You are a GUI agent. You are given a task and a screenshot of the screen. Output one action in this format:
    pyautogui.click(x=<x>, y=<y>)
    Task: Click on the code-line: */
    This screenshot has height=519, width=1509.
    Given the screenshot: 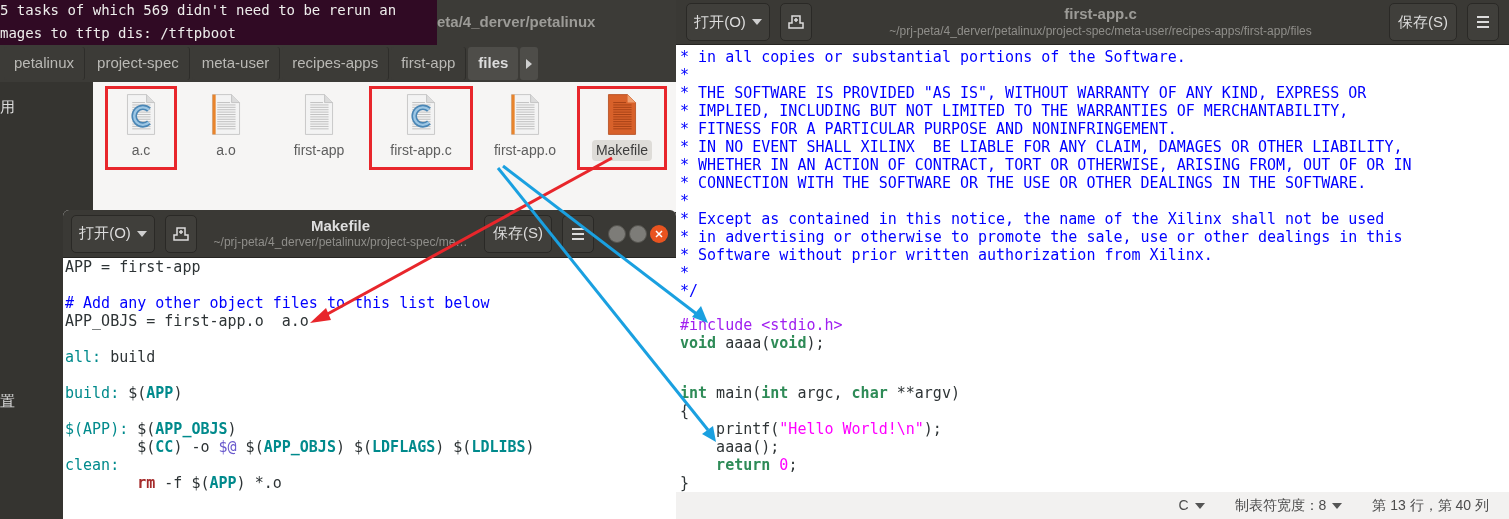 What is the action you would take?
    pyautogui.click(x=690, y=291)
    